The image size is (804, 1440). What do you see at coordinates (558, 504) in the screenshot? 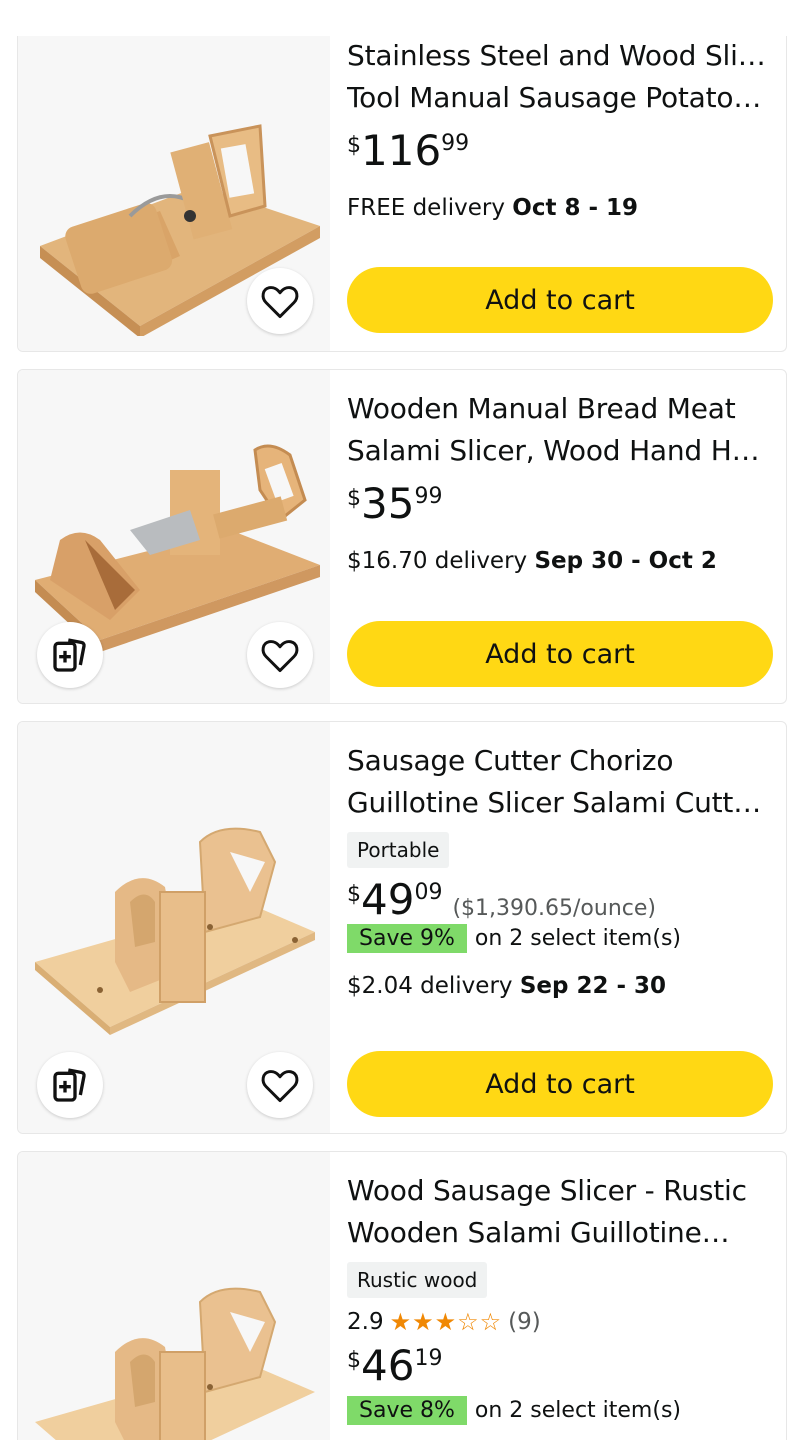
I see `product-price: $ 35 99` at bounding box center [558, 504].